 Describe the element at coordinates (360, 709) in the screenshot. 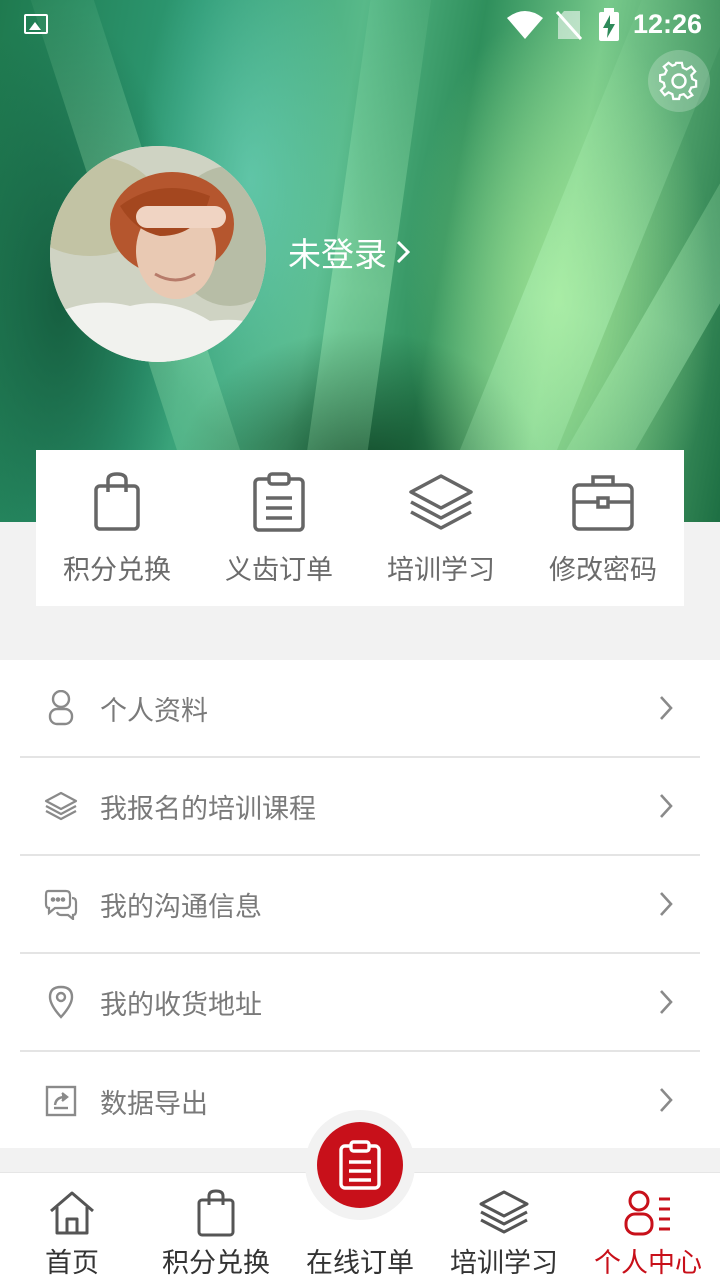

I see `menu-item-personal-info: 个人资料` at that location.